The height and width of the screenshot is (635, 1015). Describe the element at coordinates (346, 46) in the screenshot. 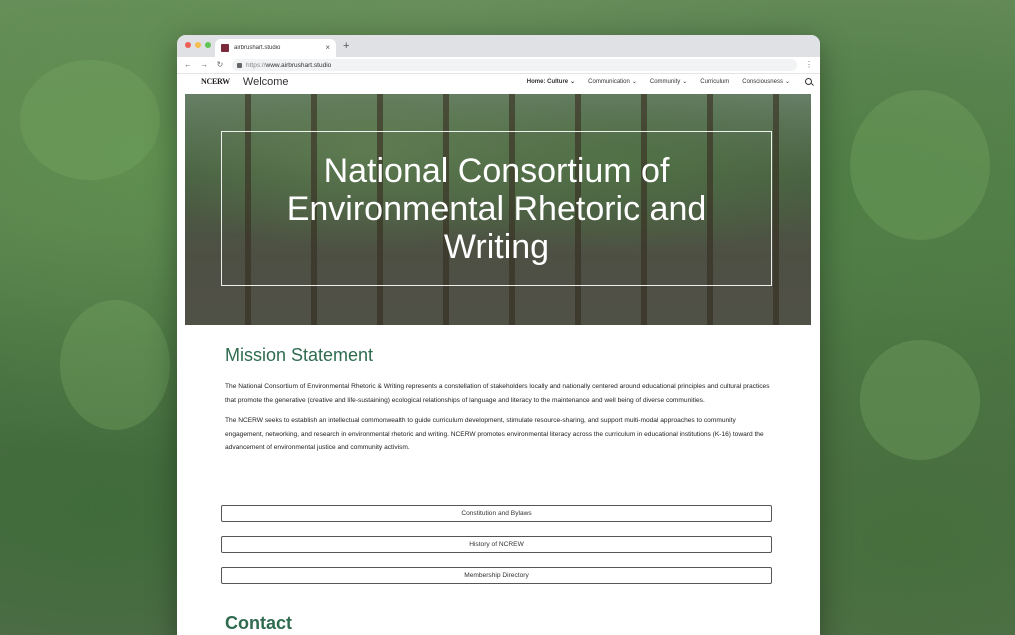

I see `new-tab-button: +` at that location.